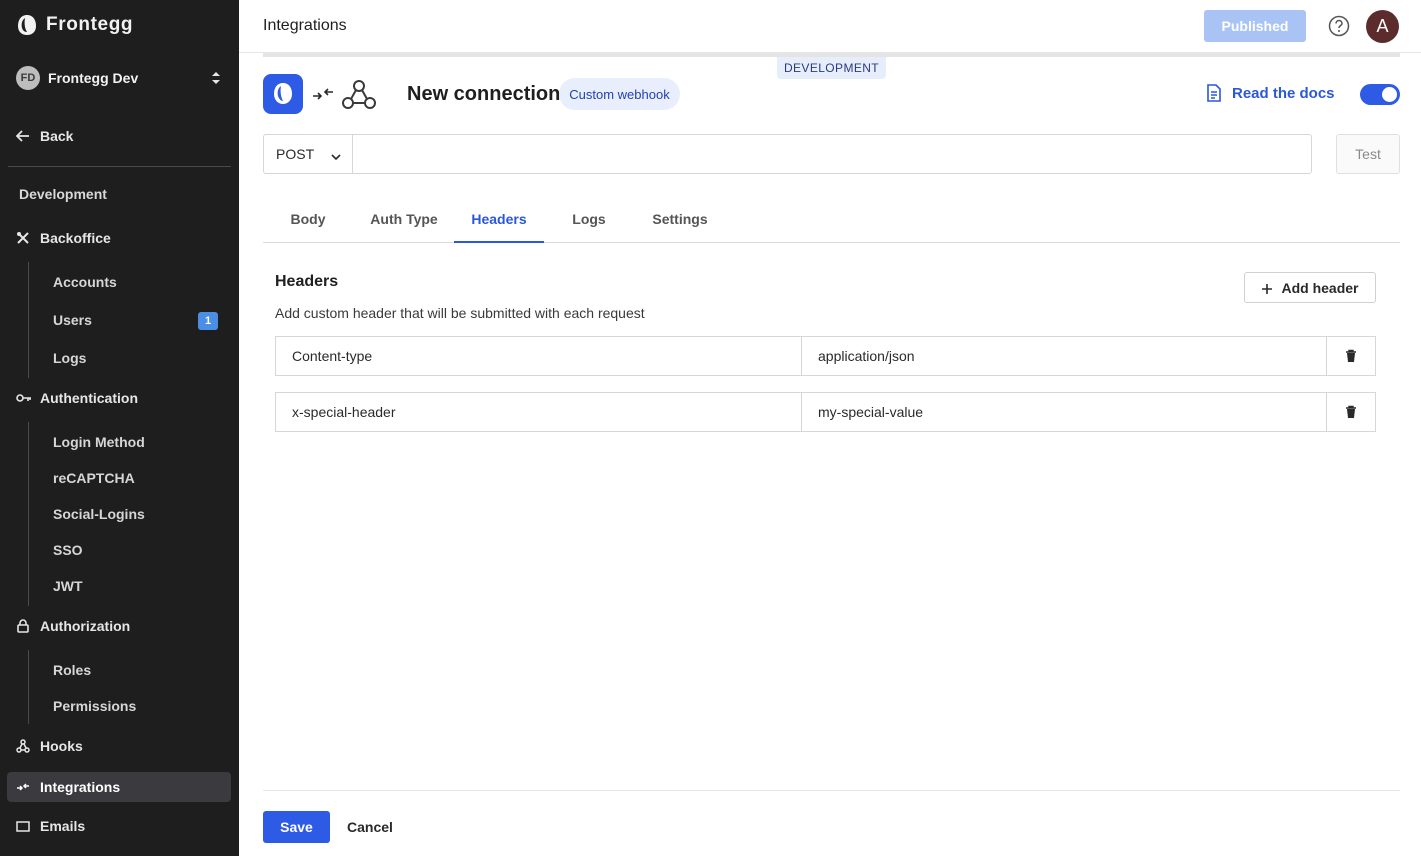 Image resolution: width=1421 pixels, height=856 pixels. I want to click on header-row: x-special-header my-special-value, so click(825, 412).